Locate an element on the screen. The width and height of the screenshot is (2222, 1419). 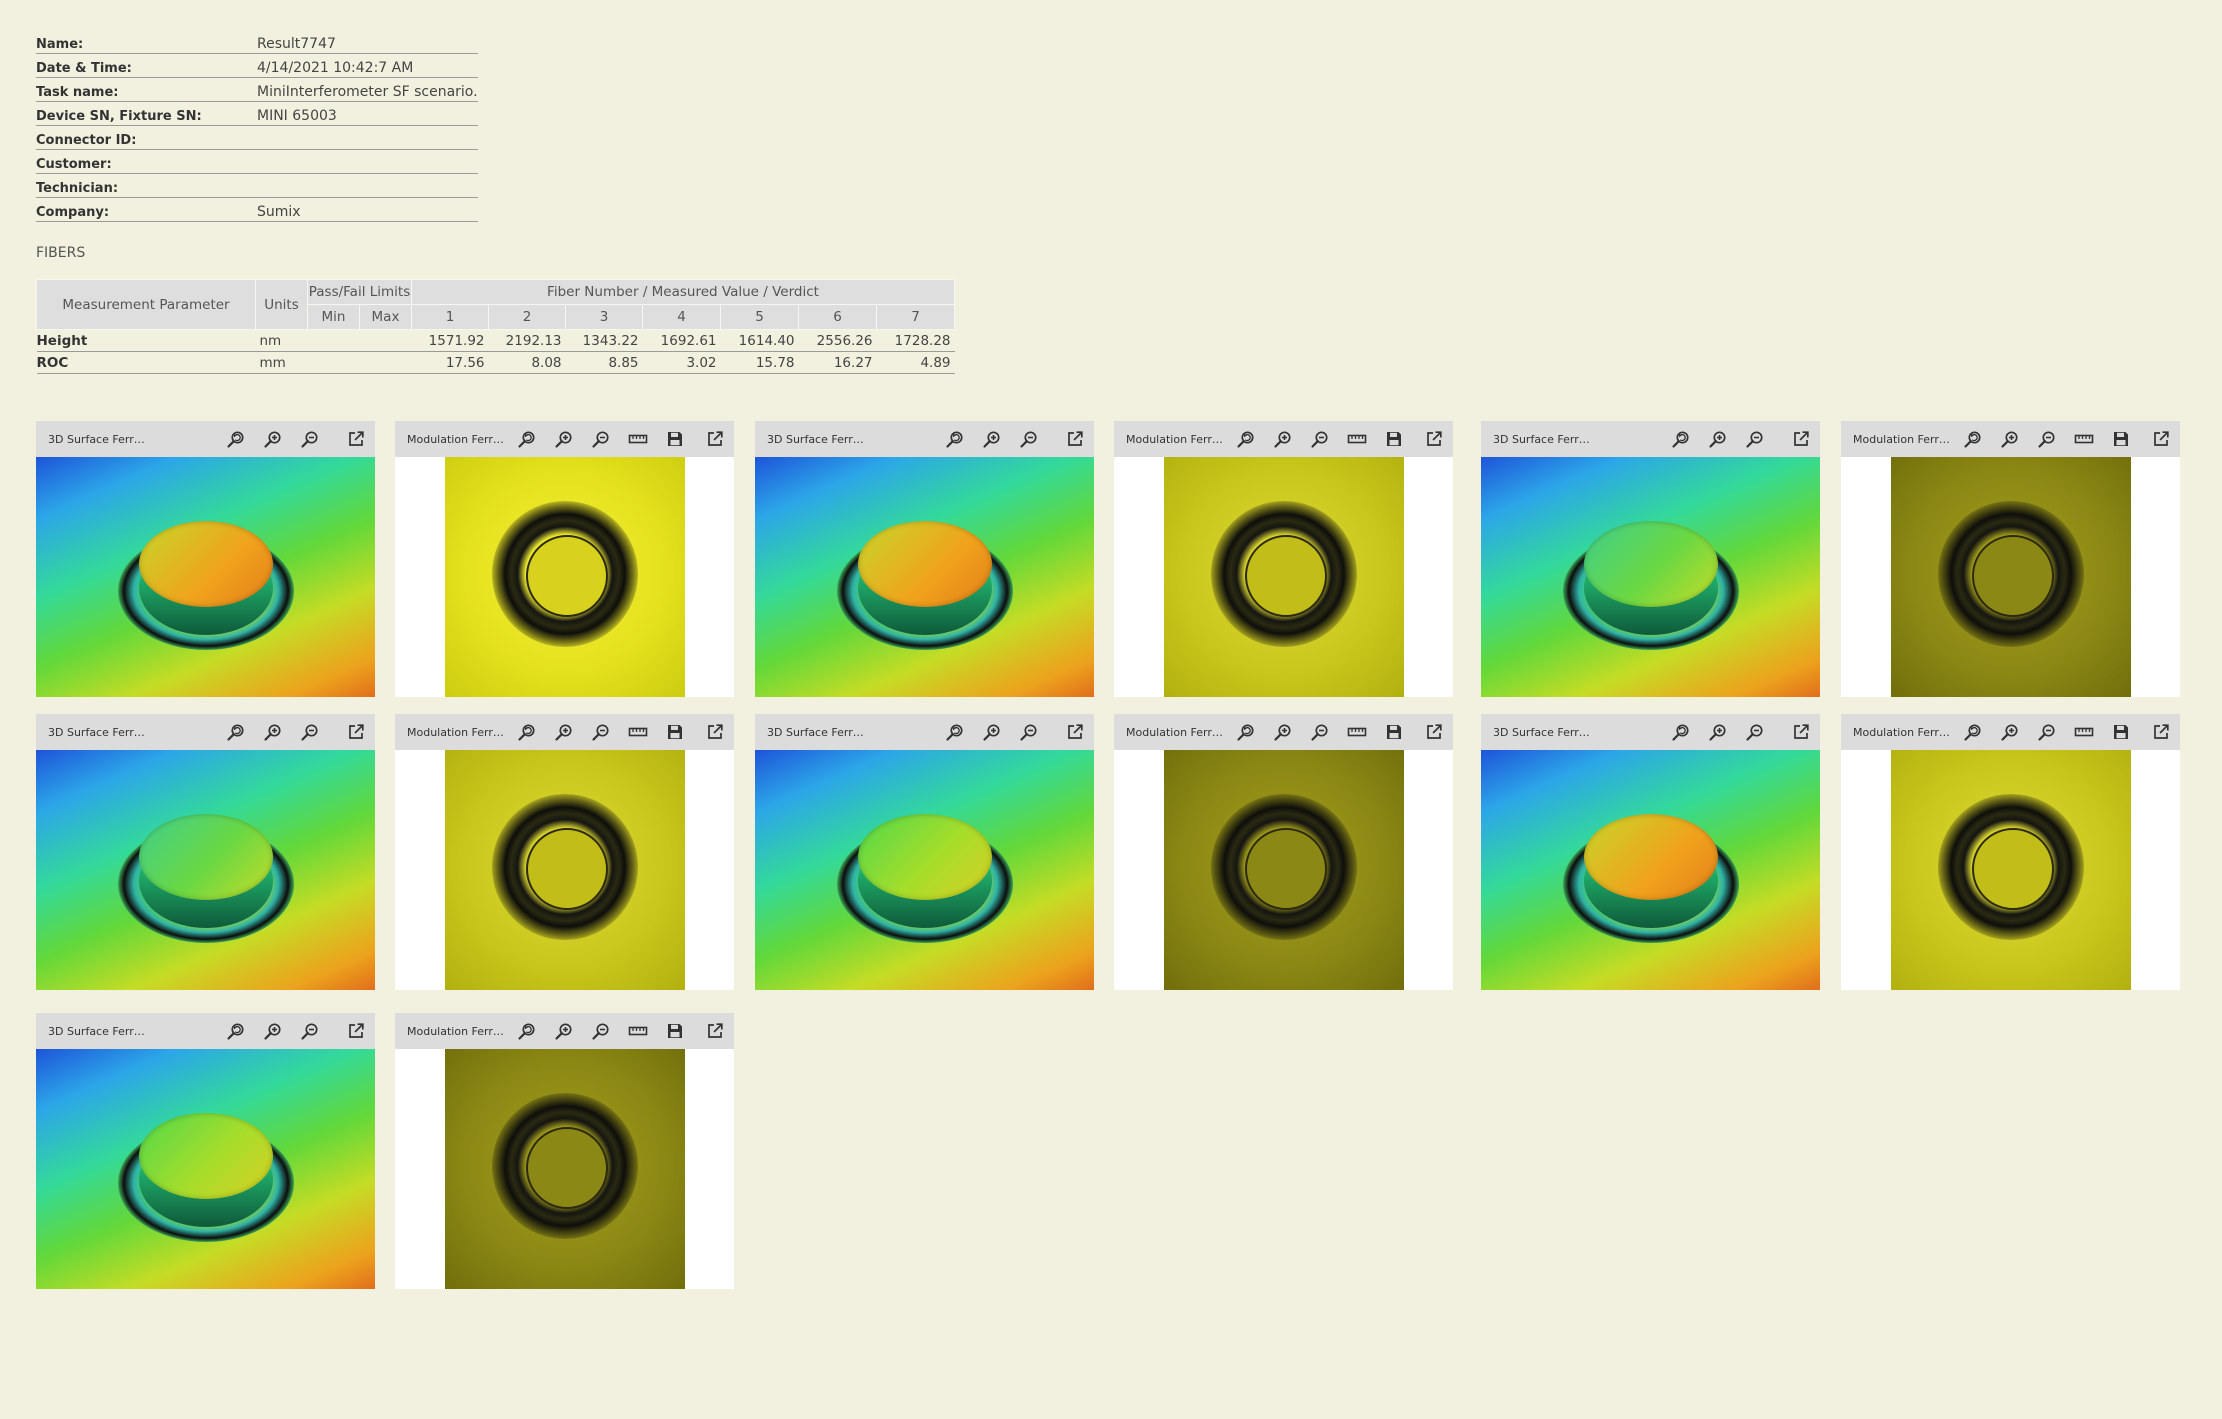
surface-panel: 3D Surface Ferrule 7 is located at coordinates (205, 1151).